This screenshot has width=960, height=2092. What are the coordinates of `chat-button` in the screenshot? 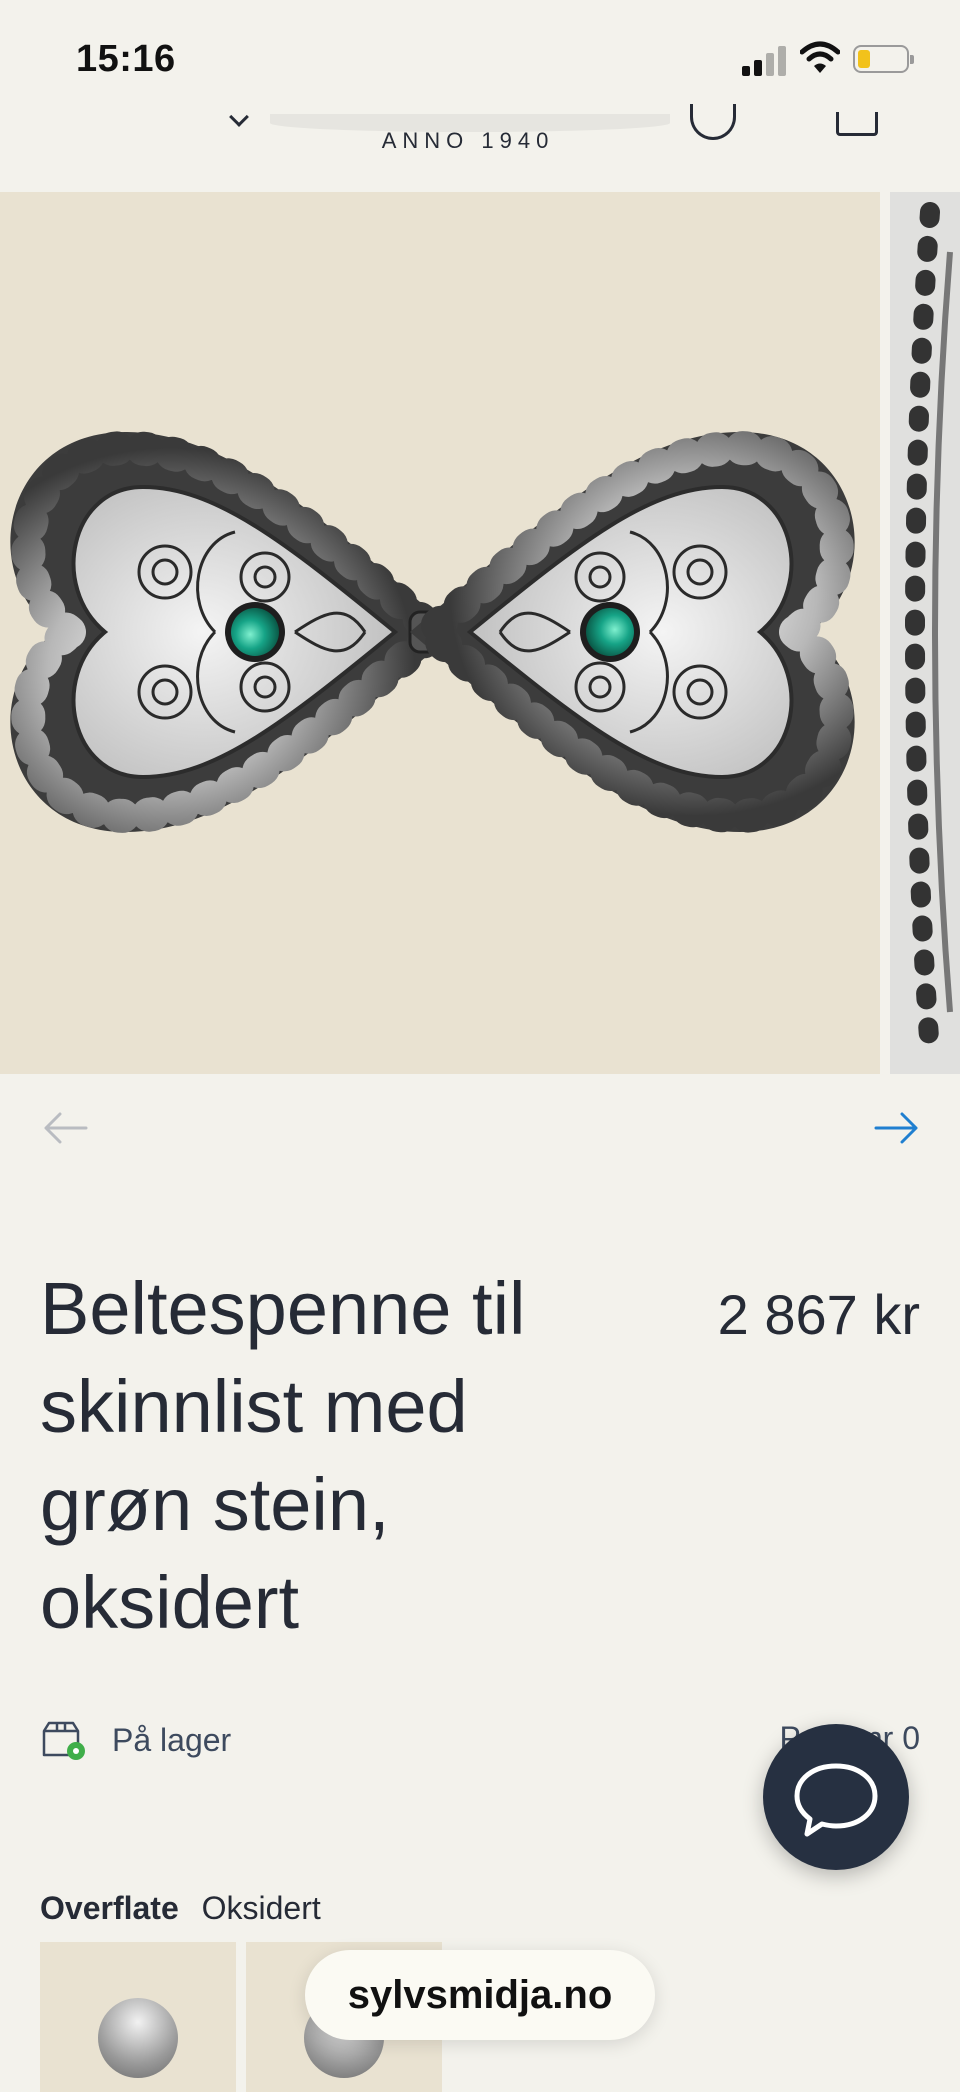 It's located at (836, 1797).